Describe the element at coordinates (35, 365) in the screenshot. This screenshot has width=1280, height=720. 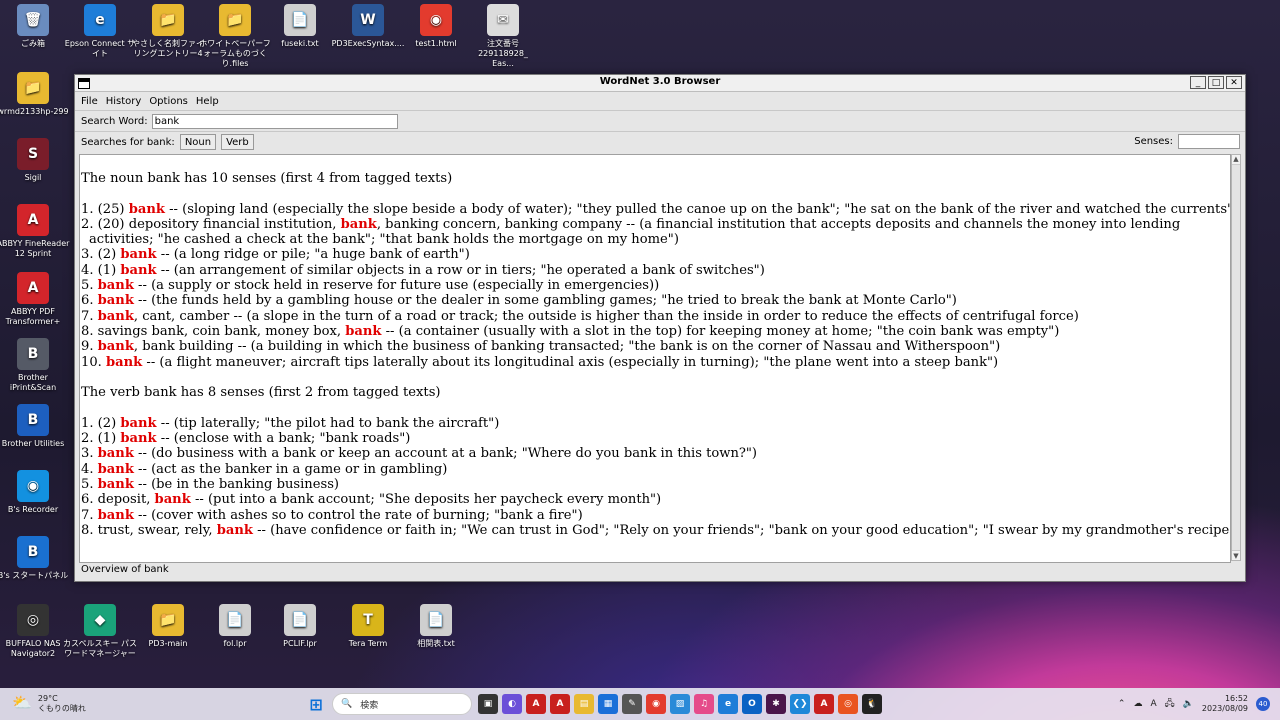
I see `desktop-icon: B Brother iPrint&Scan` at that location.